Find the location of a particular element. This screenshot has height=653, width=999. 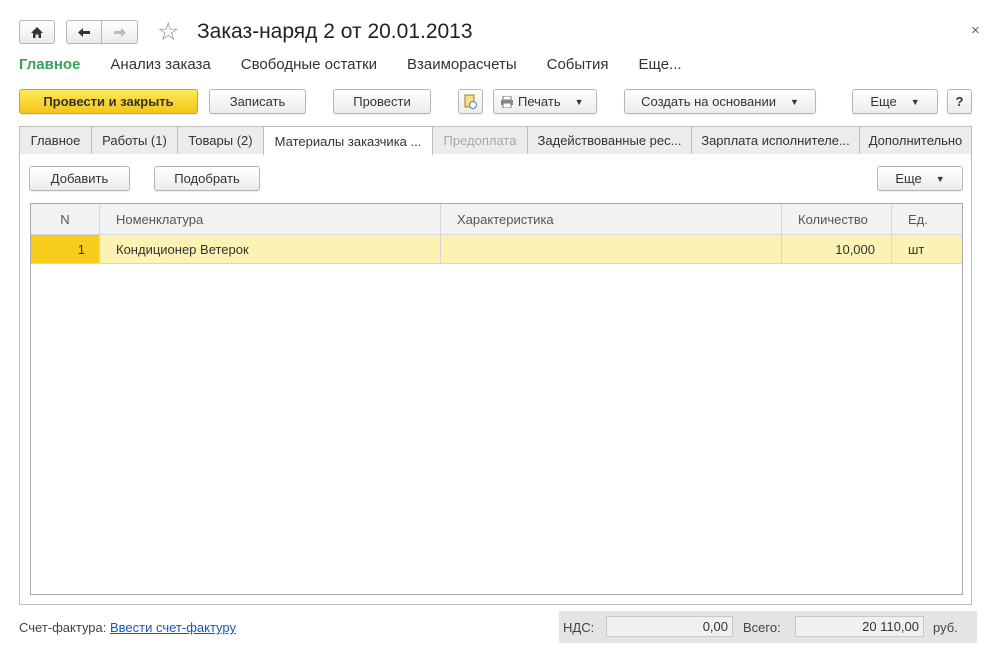

total-label: Всего: is located at coordinates (762, 627).